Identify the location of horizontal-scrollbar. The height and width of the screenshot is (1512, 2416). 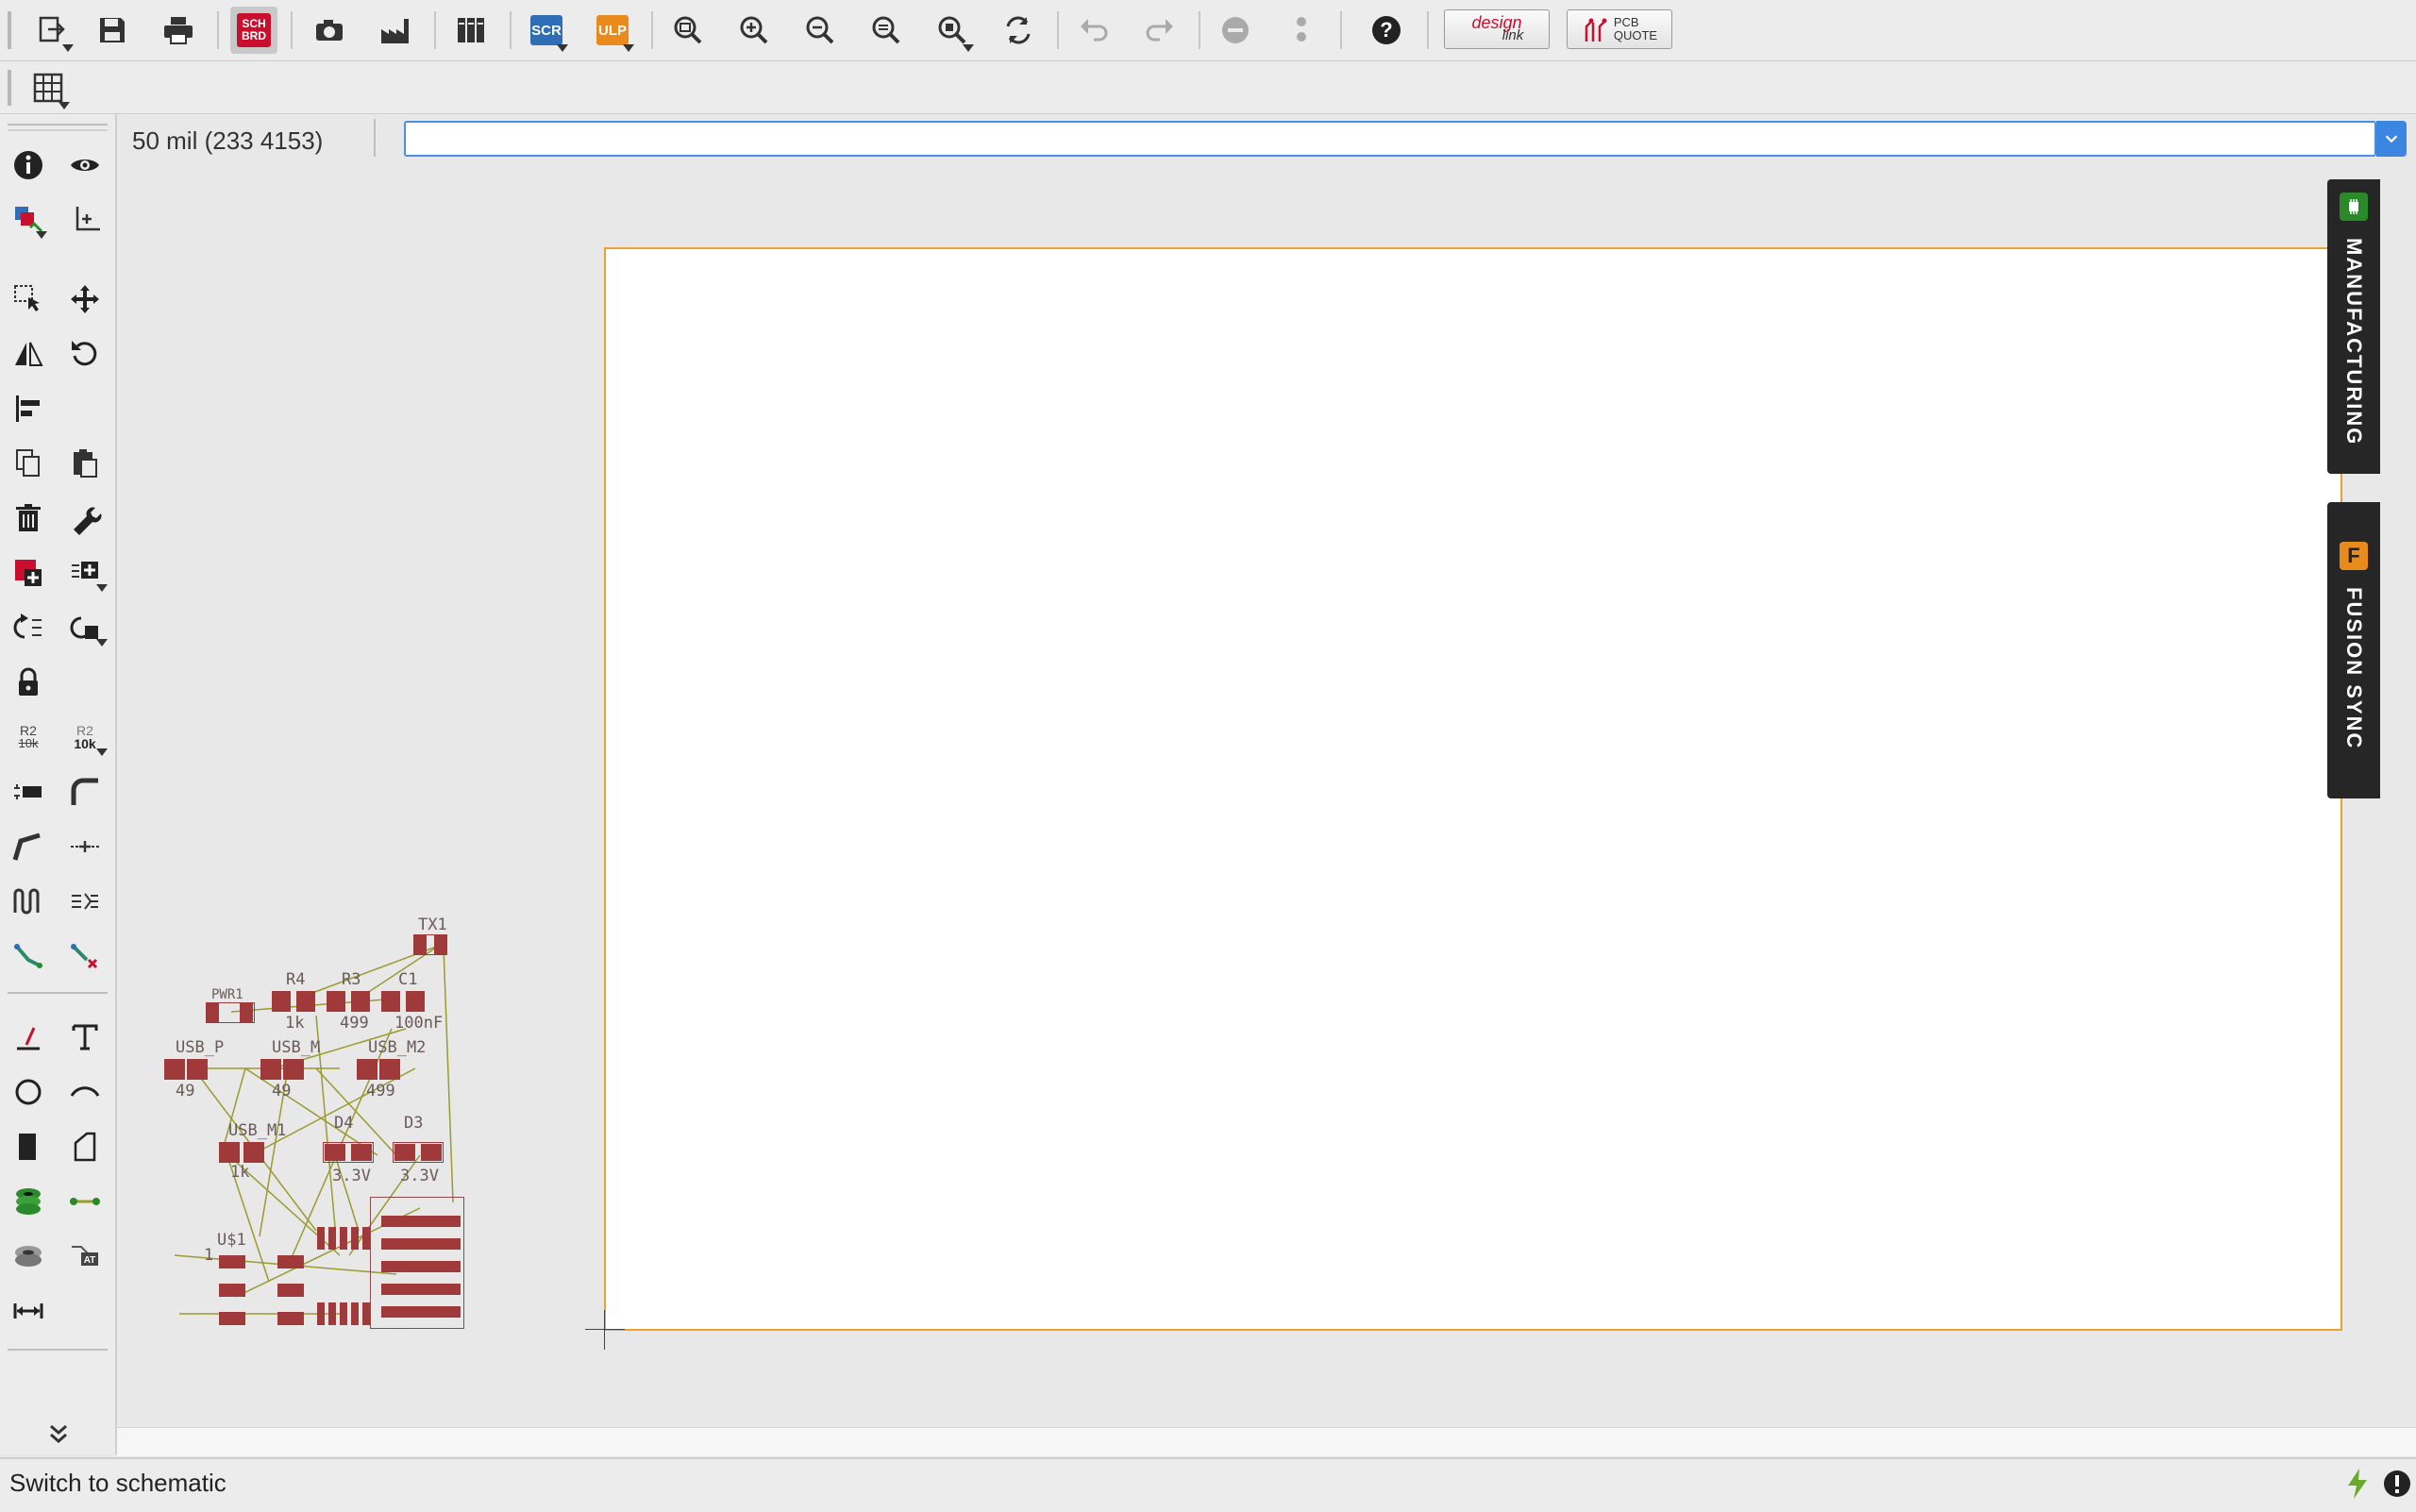
(1266, 1441).